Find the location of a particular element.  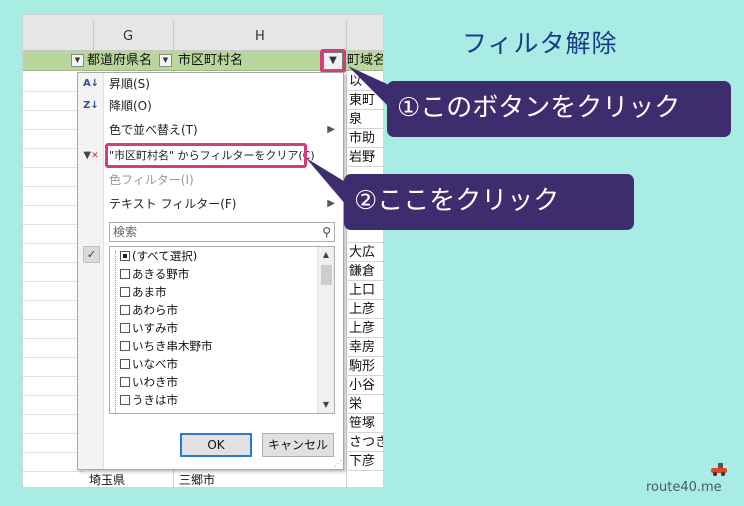

filter-dropdown-g-icon: ▼ is located at coordinates (165, 60).